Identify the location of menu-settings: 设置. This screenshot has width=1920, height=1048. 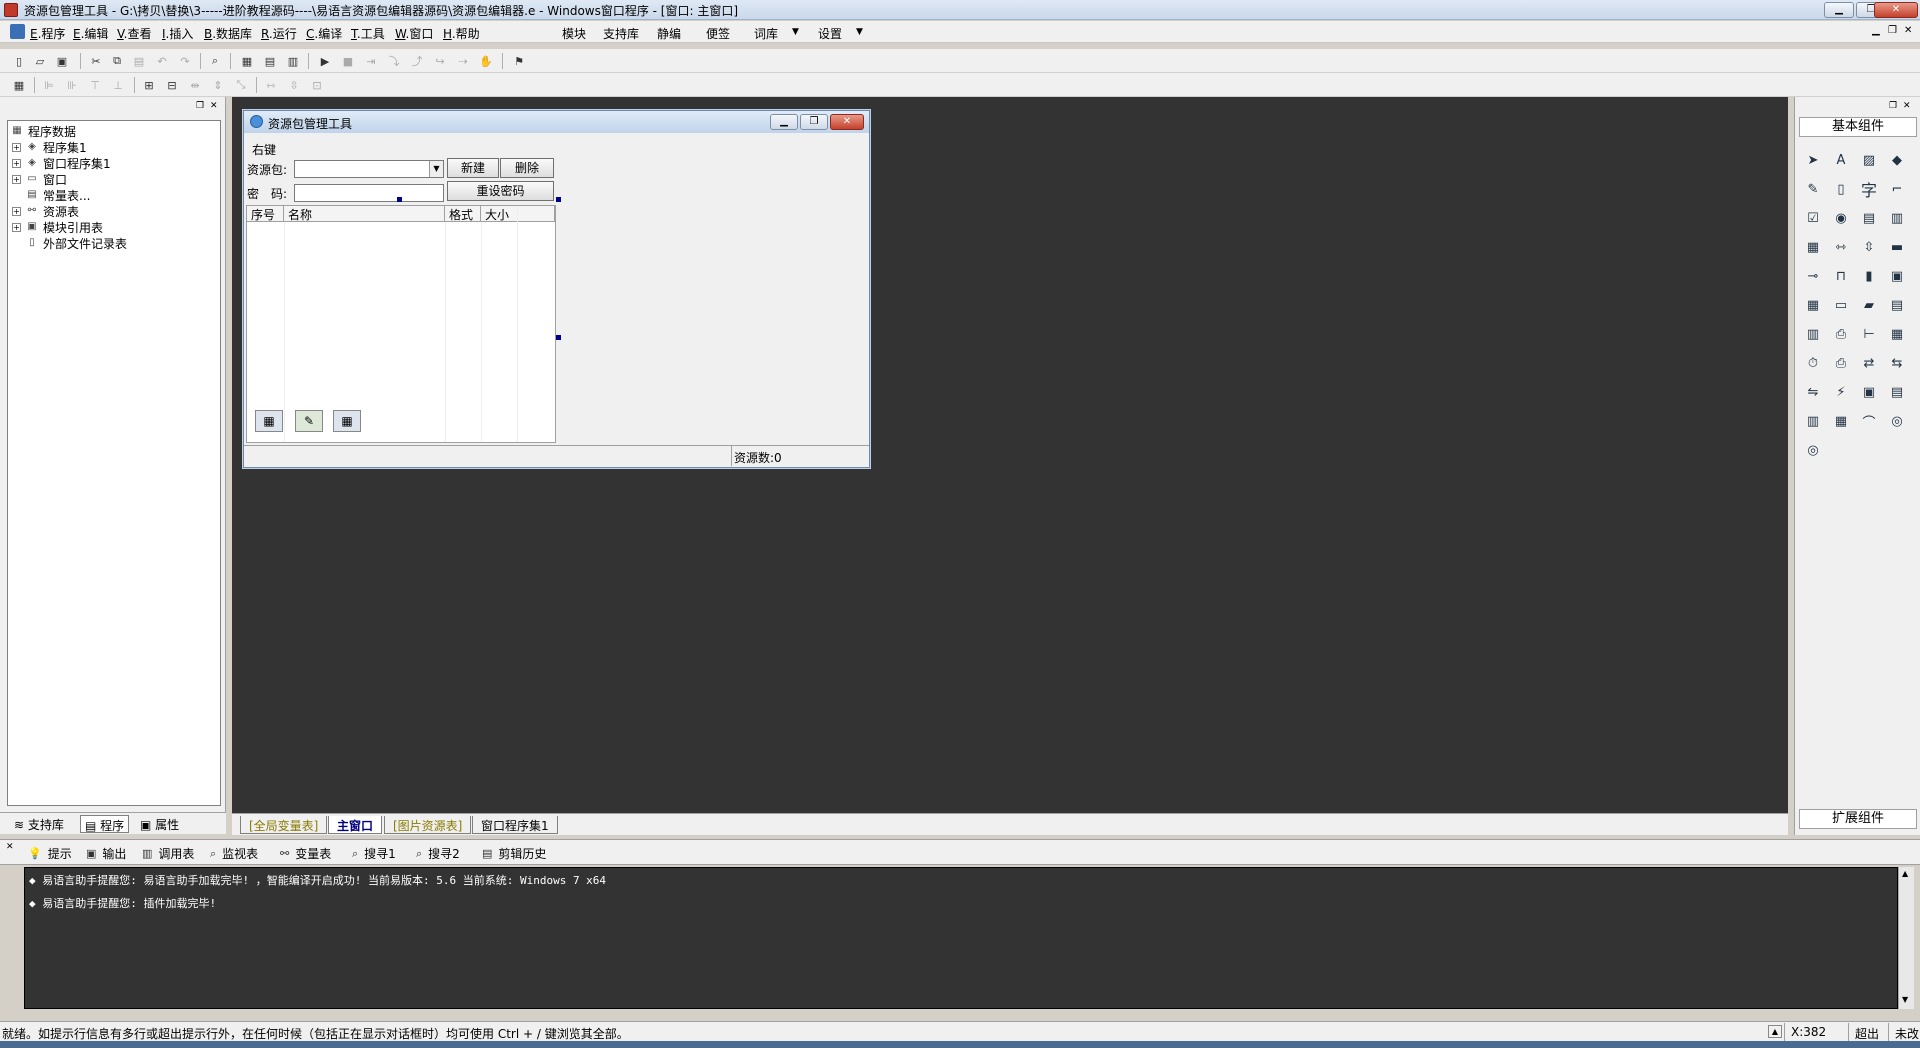
(830, 33).